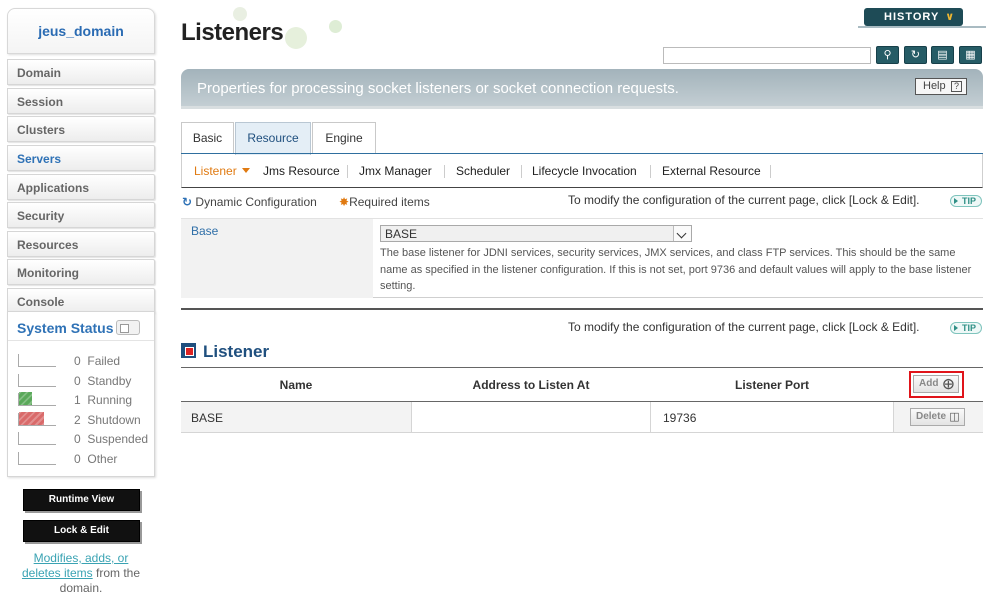 This screenshot has width=990, height=604. Describe the element at coordinates (772, 417) in the screenshot. I see `cell-port: 19736` at that location.